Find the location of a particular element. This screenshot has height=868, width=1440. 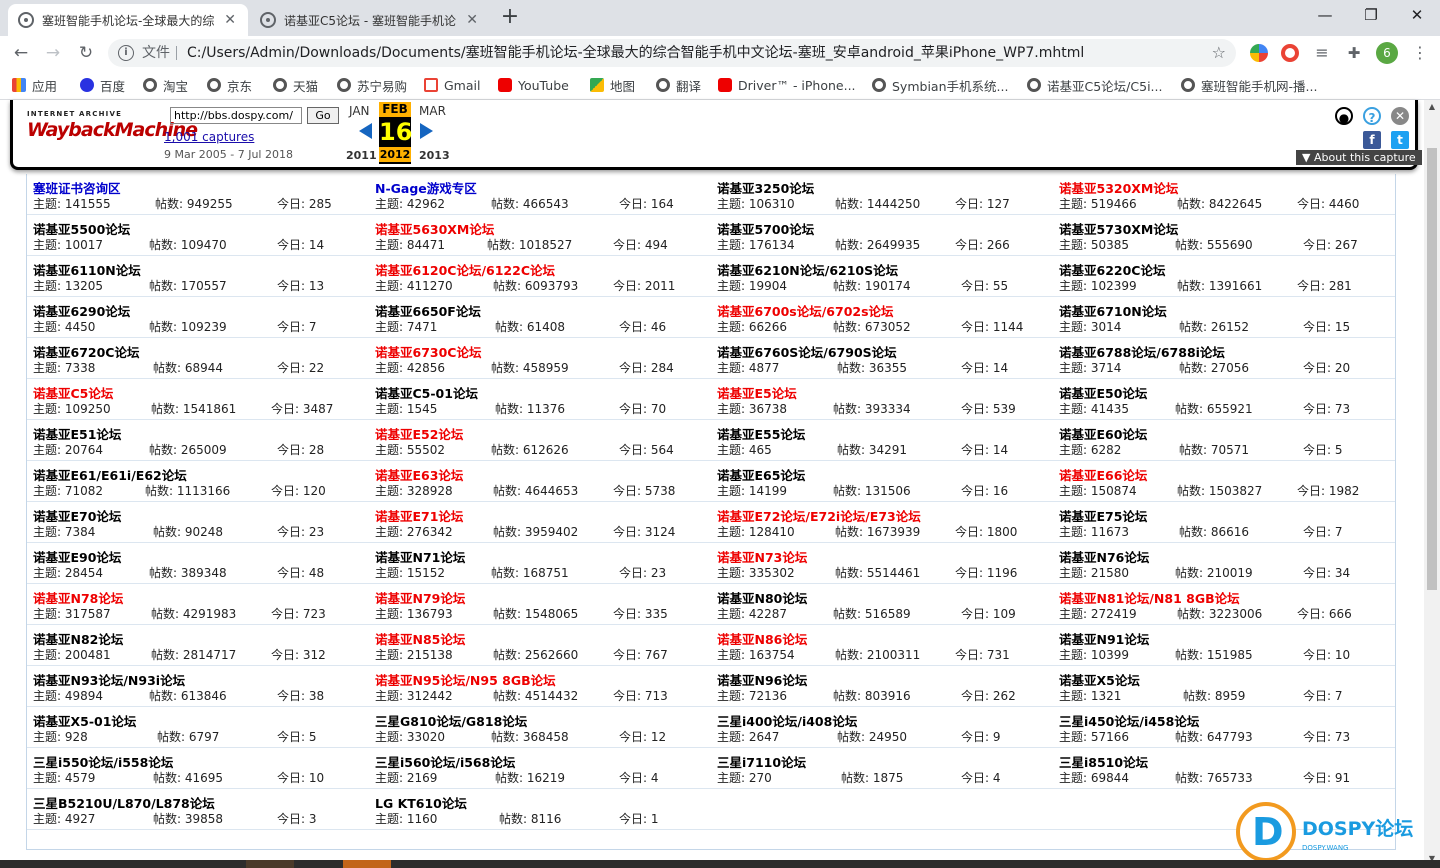

prev-capture-arrow-icon is located at coordinates (365, 131).